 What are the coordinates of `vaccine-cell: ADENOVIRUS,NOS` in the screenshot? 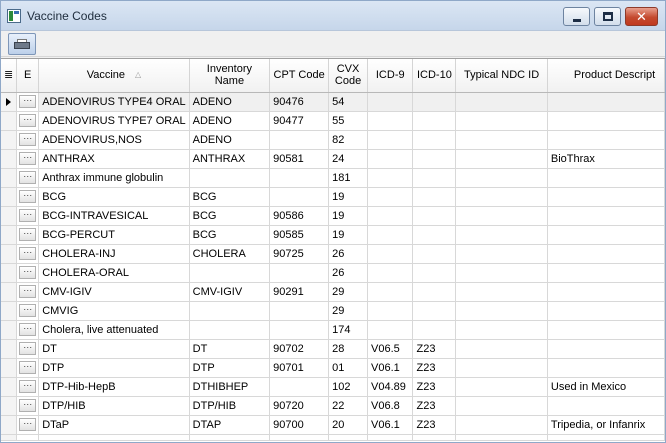 It's located at (114, 140).